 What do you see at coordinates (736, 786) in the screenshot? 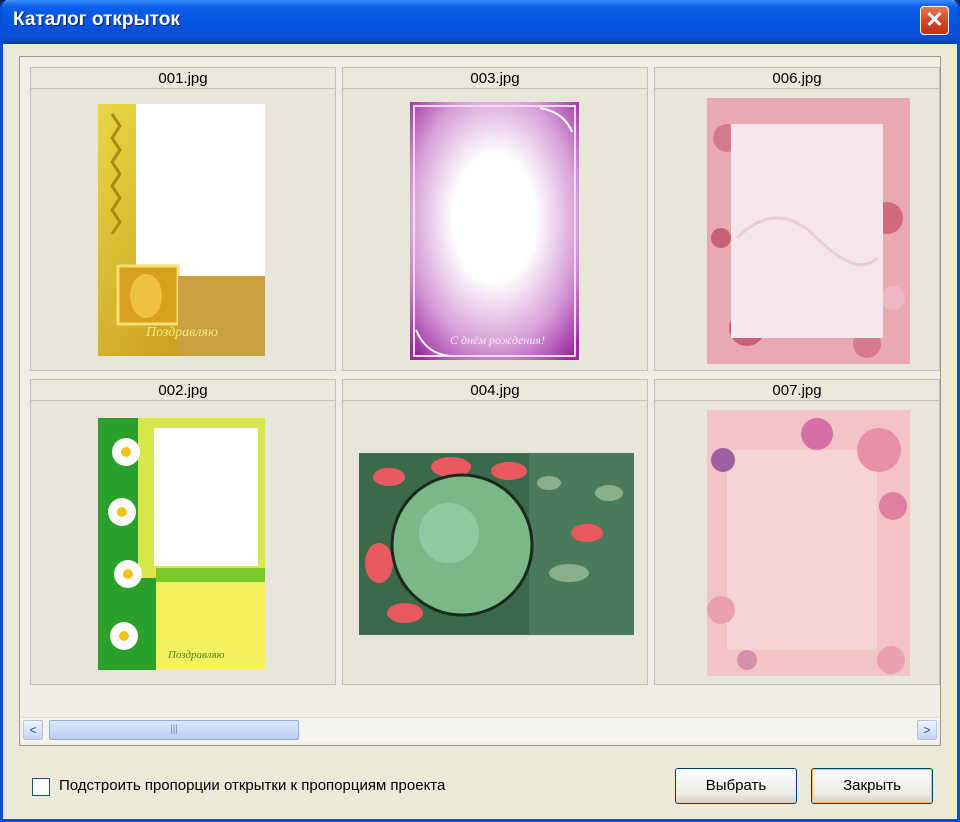
I see `select-button: Выбрать` at bounding box center [736, 786].